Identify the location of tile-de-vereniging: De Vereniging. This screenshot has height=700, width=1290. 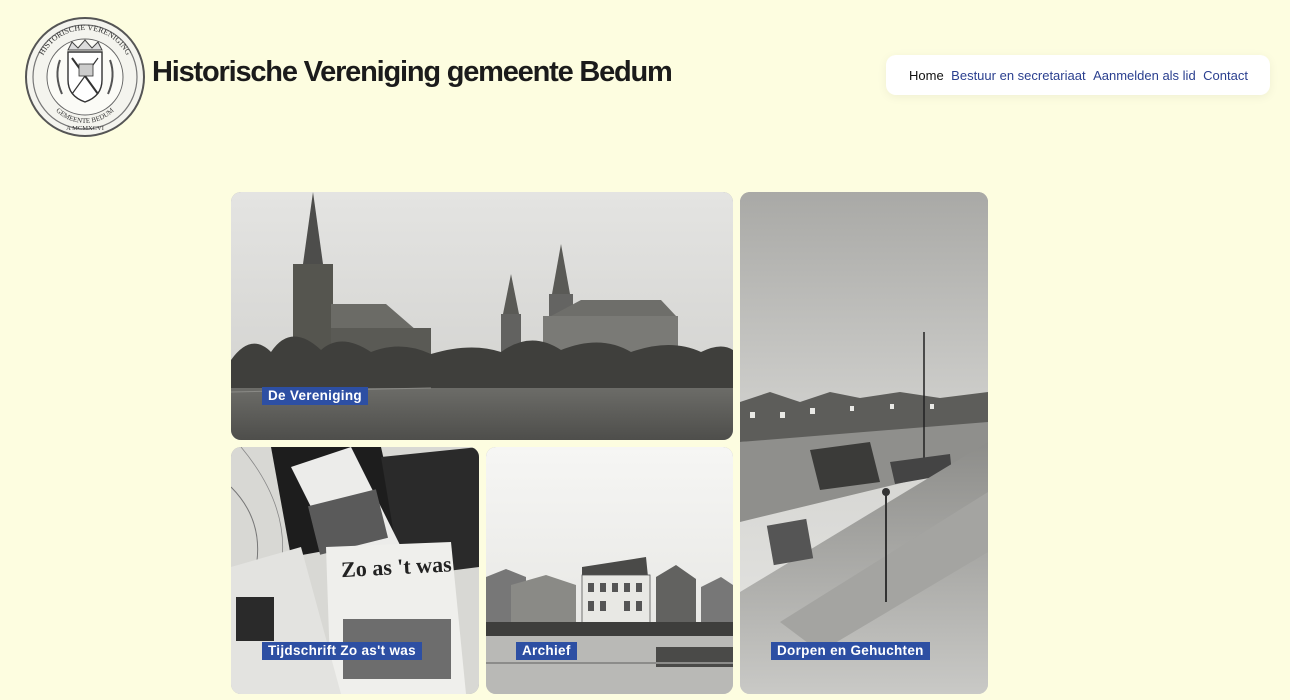
(482, 316).